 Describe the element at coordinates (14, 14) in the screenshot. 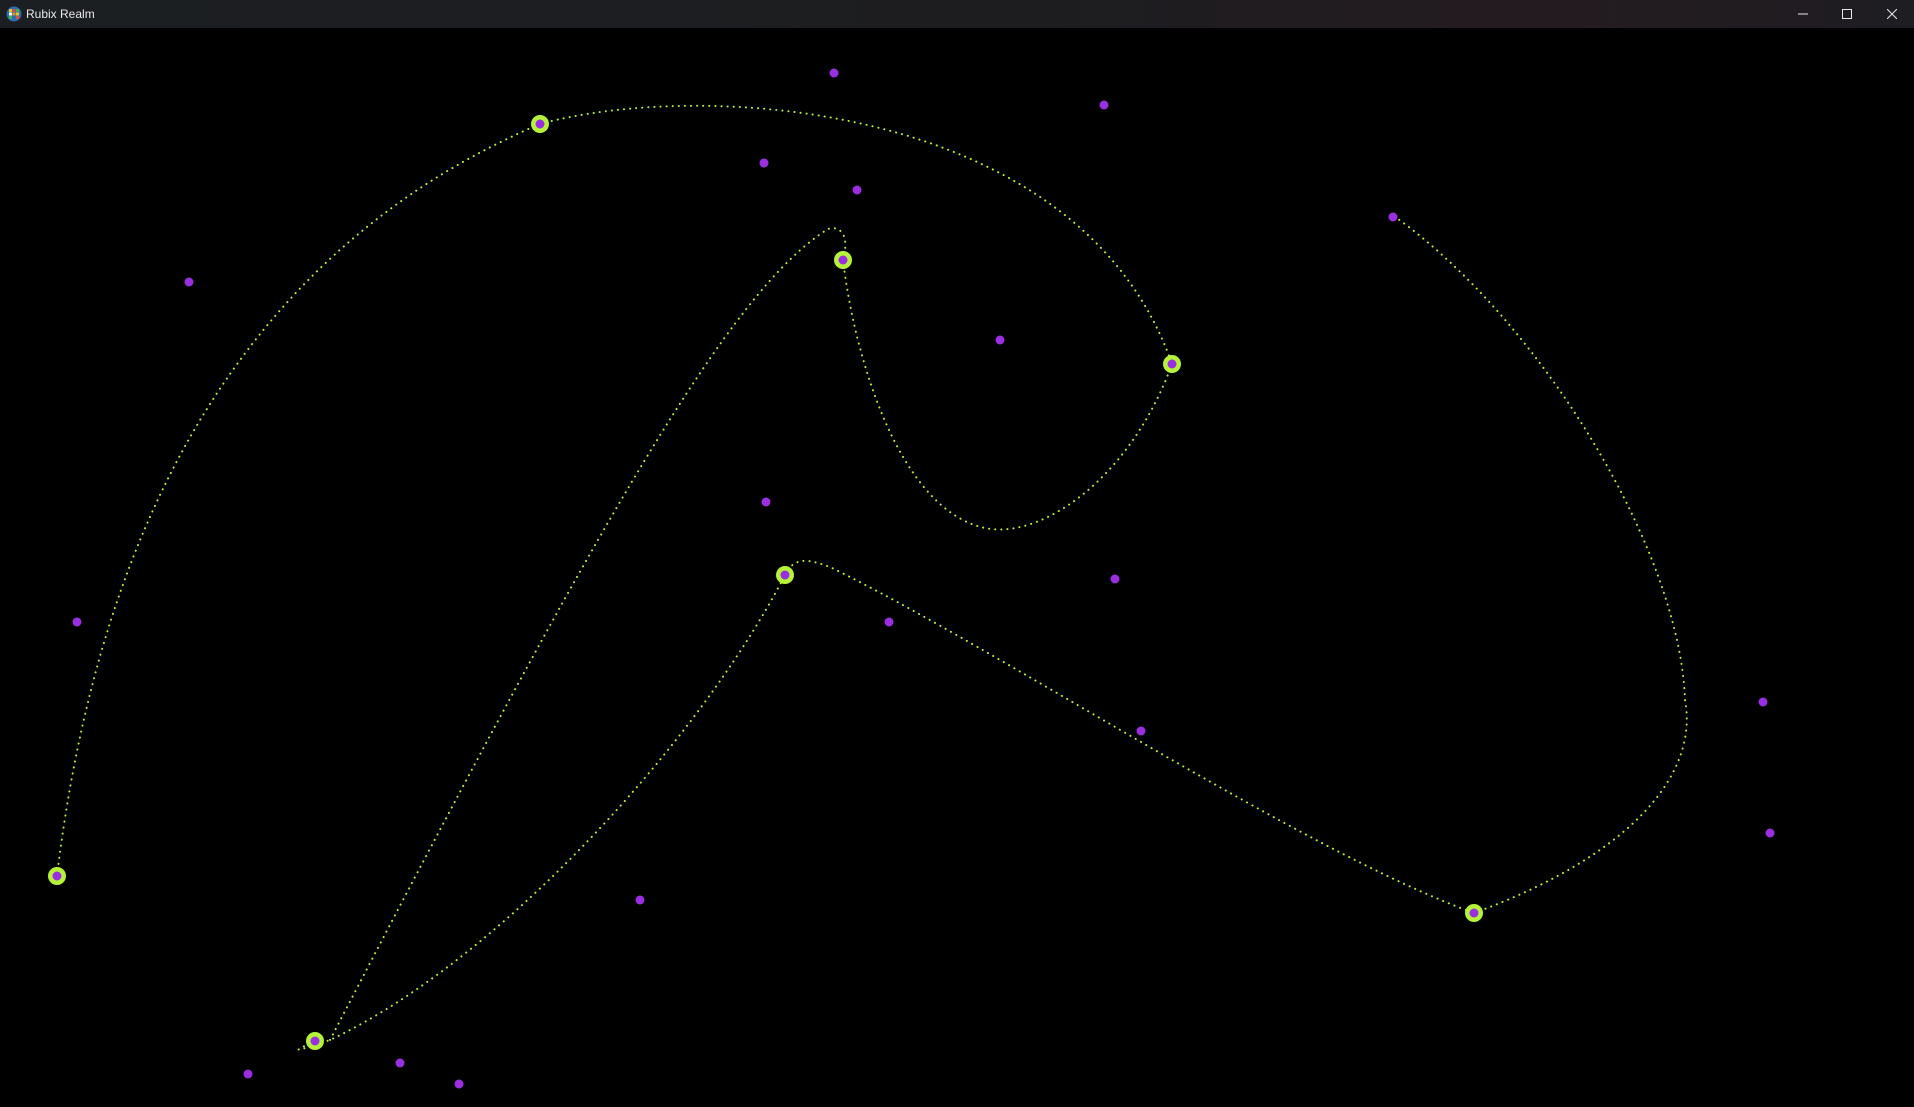

I see `rubix-cube-icon` at that location.